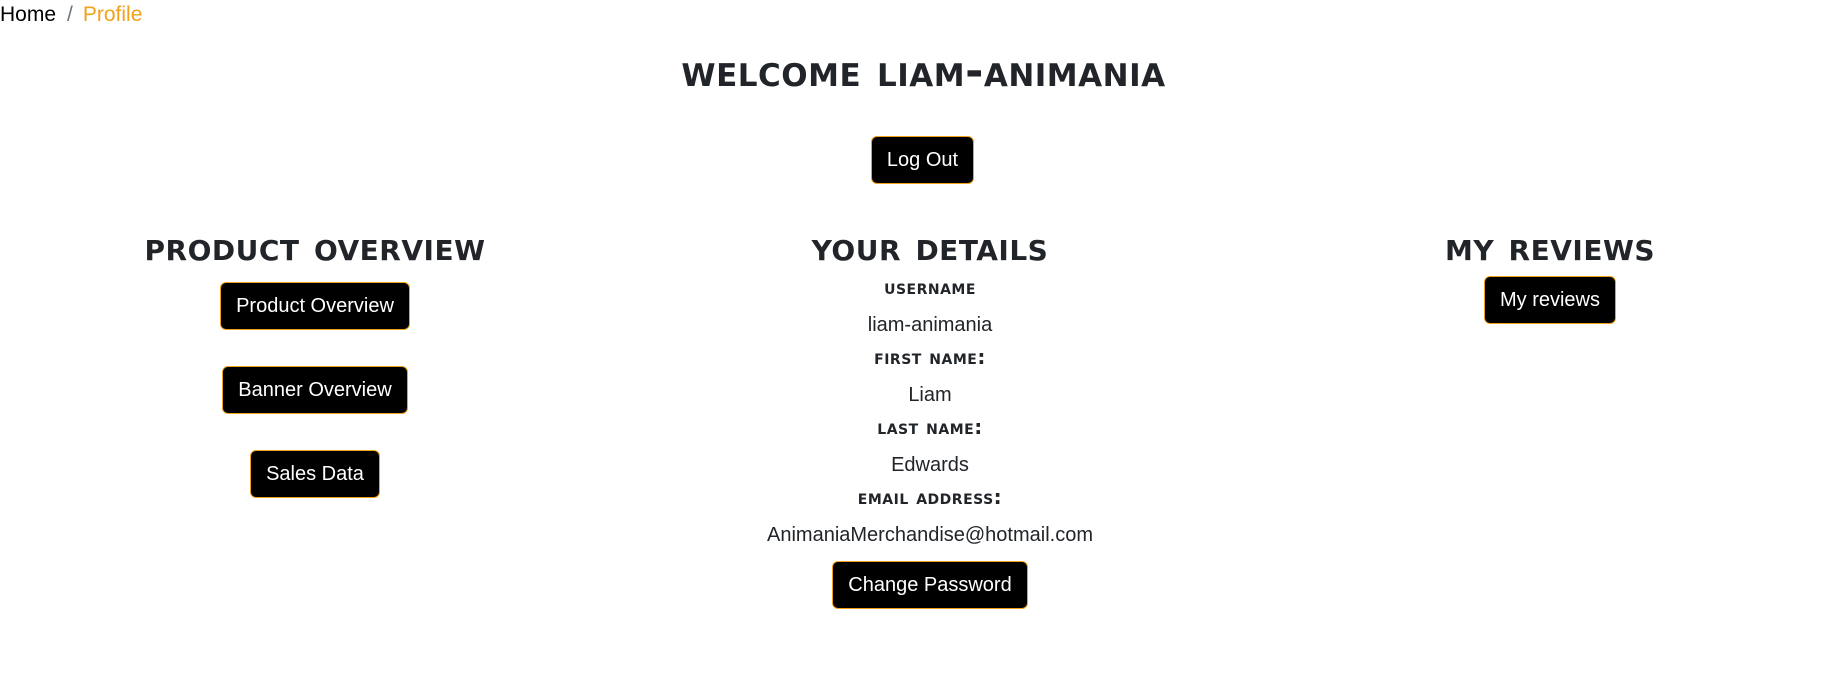 Image resolution: width=1839 pixels, height=697 pixels. I want to click on sales-data-button: Sales Data, so click(315, 474).